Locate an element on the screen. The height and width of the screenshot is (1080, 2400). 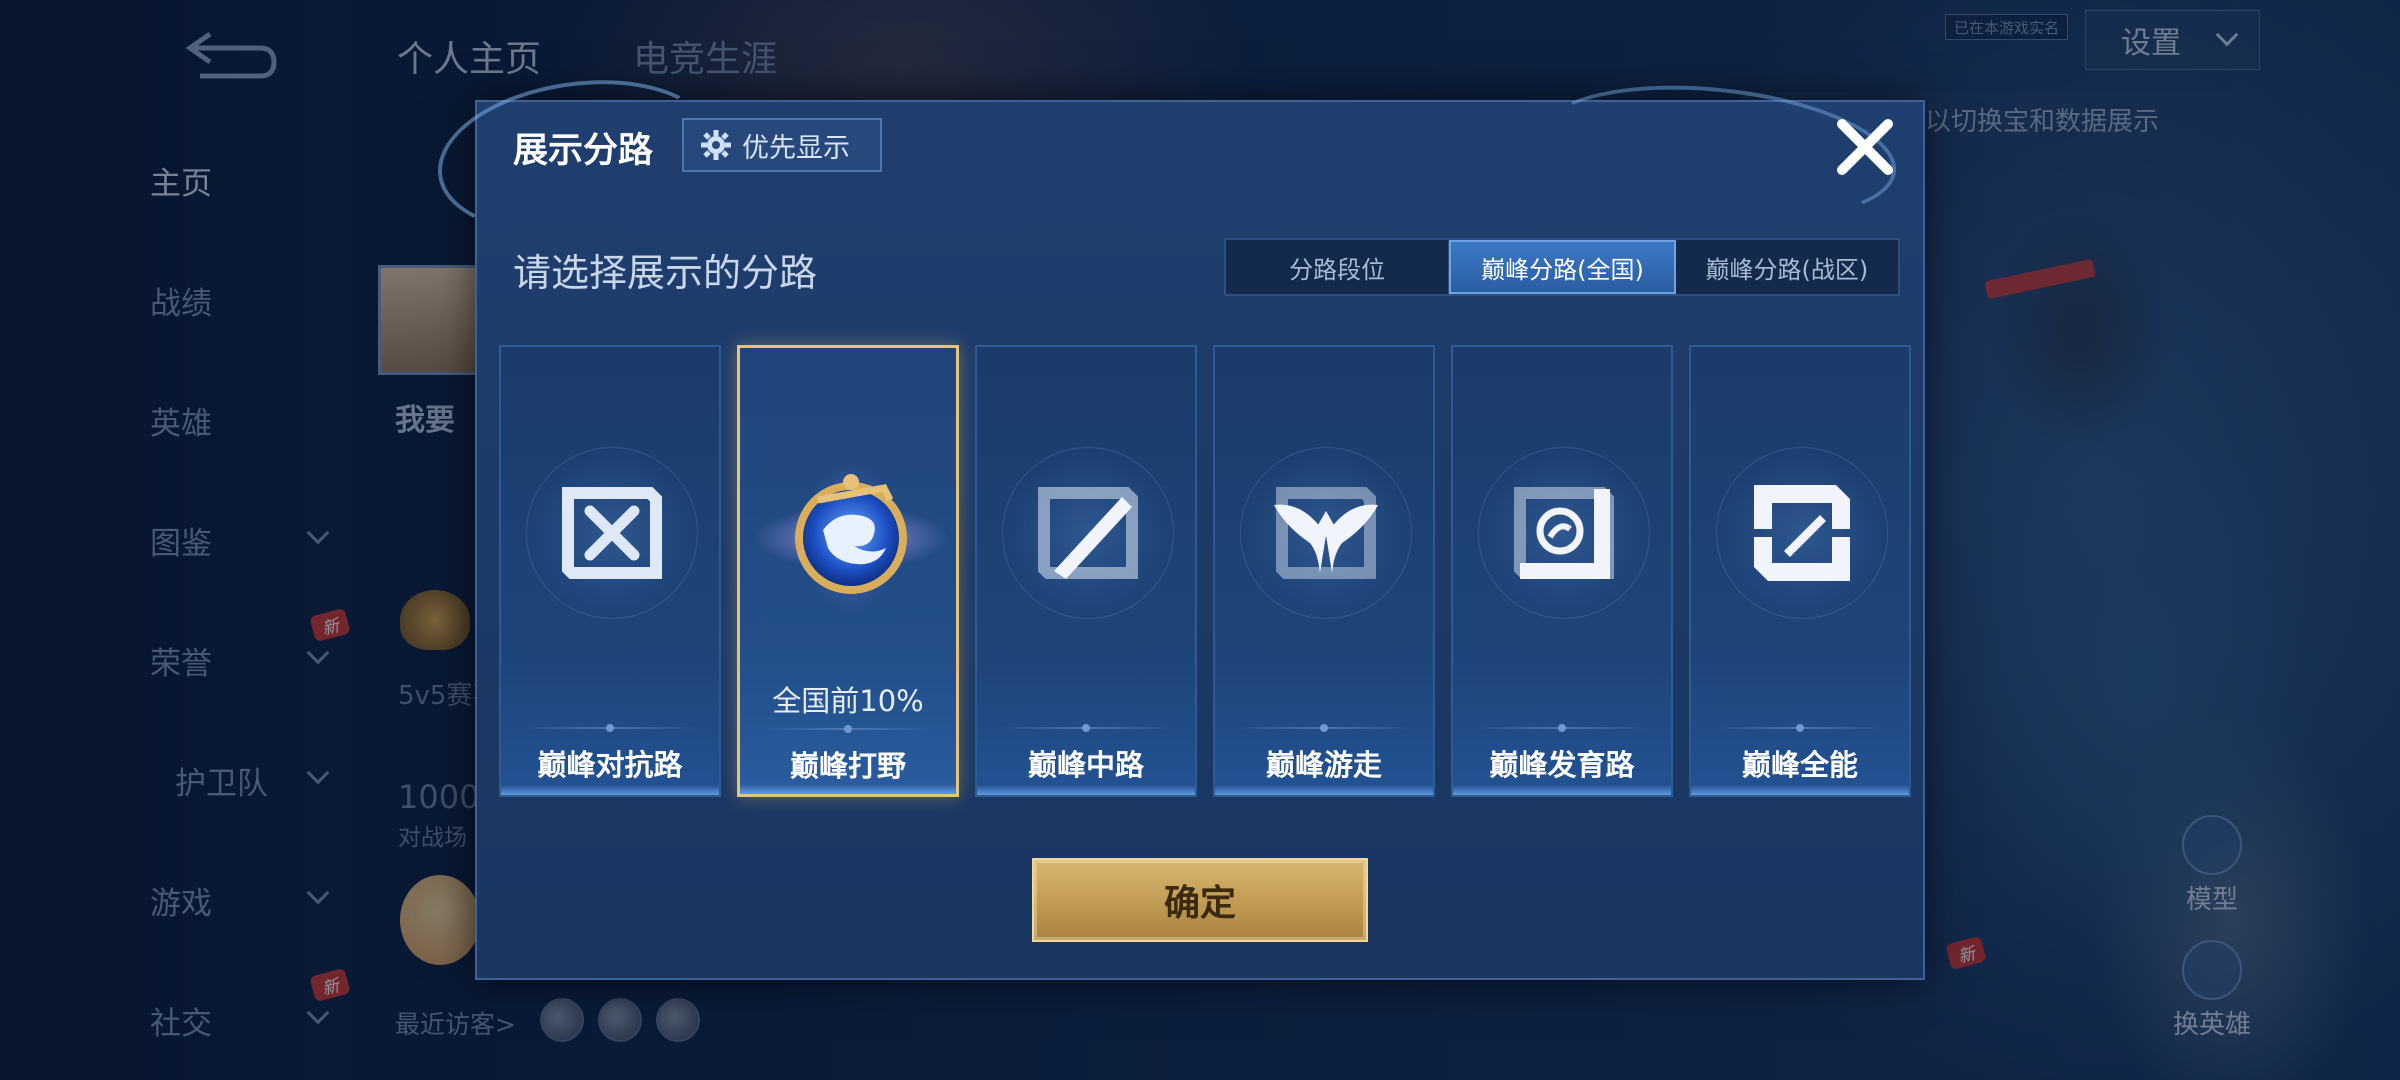
dragon-emblem-icon is located at coordinates (851, 534).